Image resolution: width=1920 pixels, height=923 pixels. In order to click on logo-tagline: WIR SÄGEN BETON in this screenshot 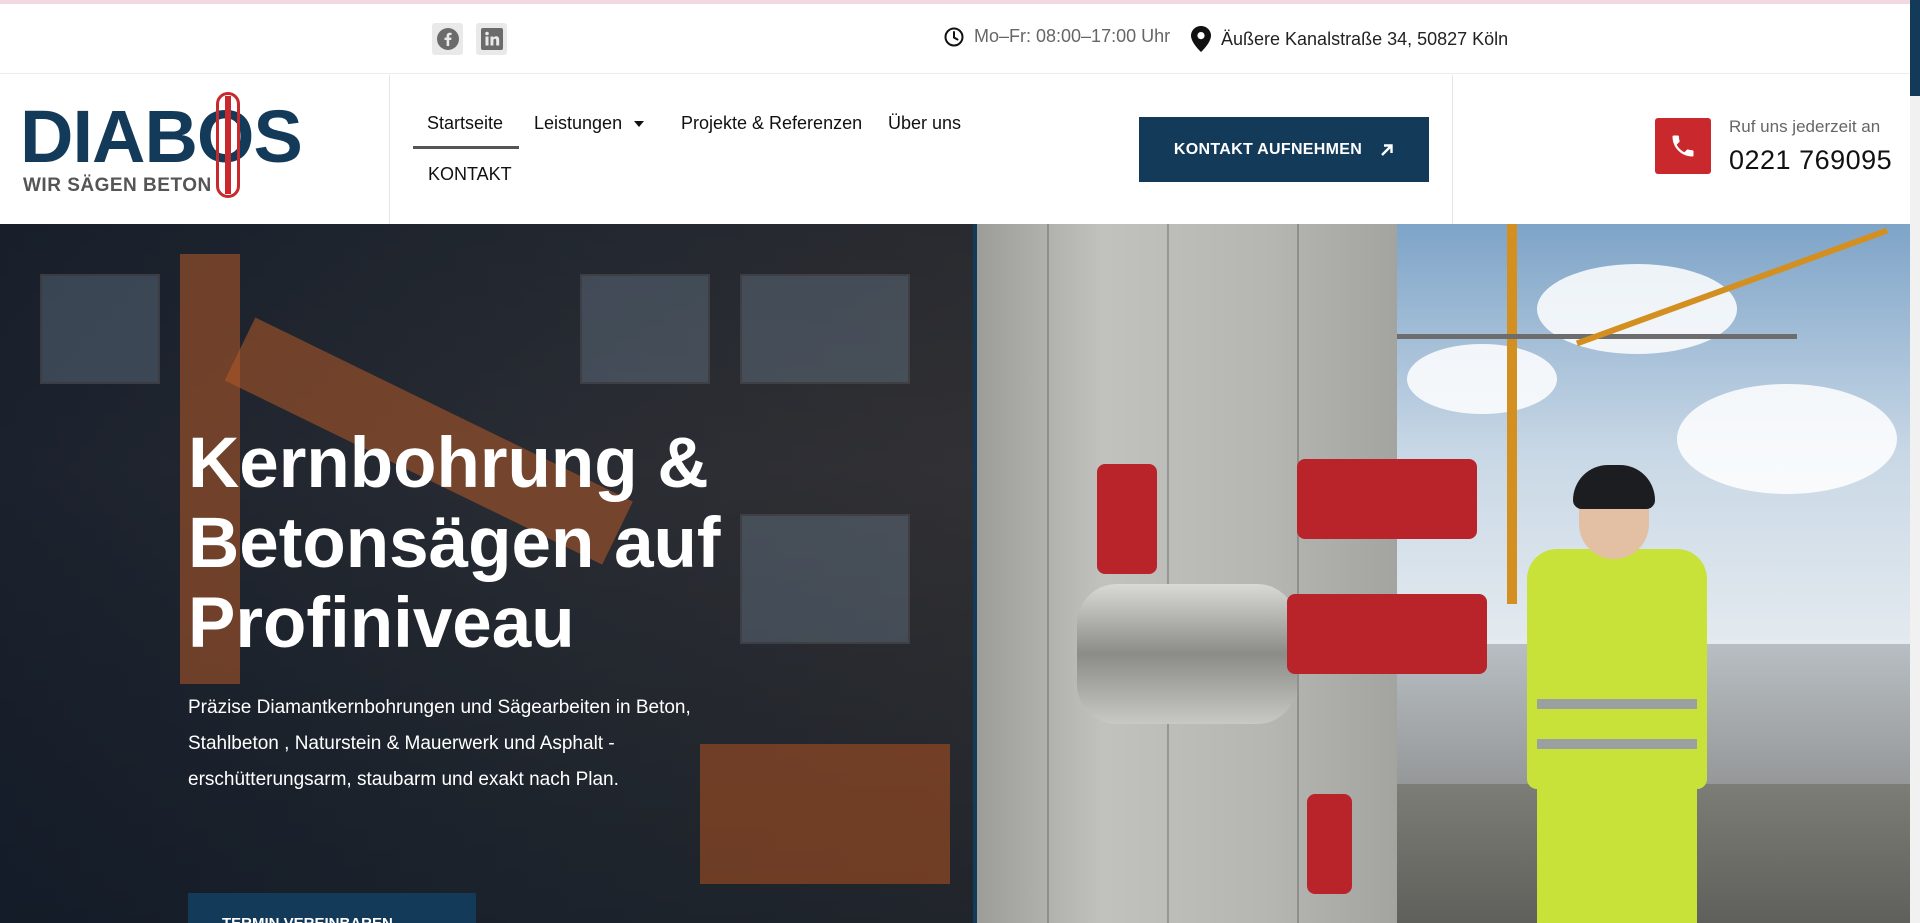, I will do `click(117, 185)`.